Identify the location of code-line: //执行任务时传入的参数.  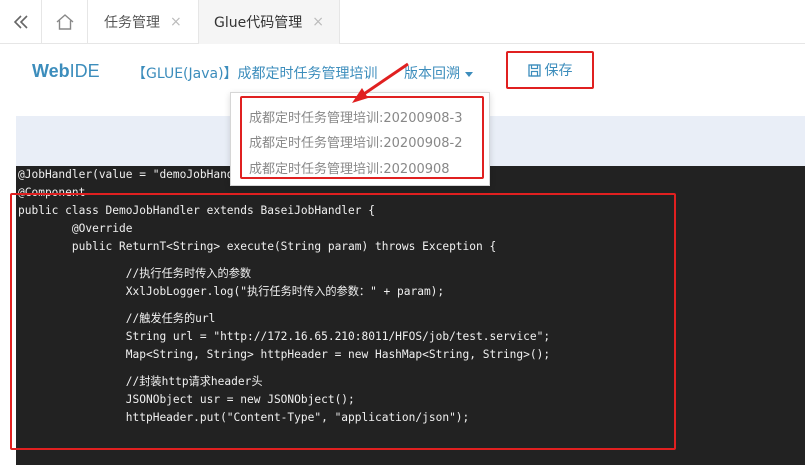
(135, 273).